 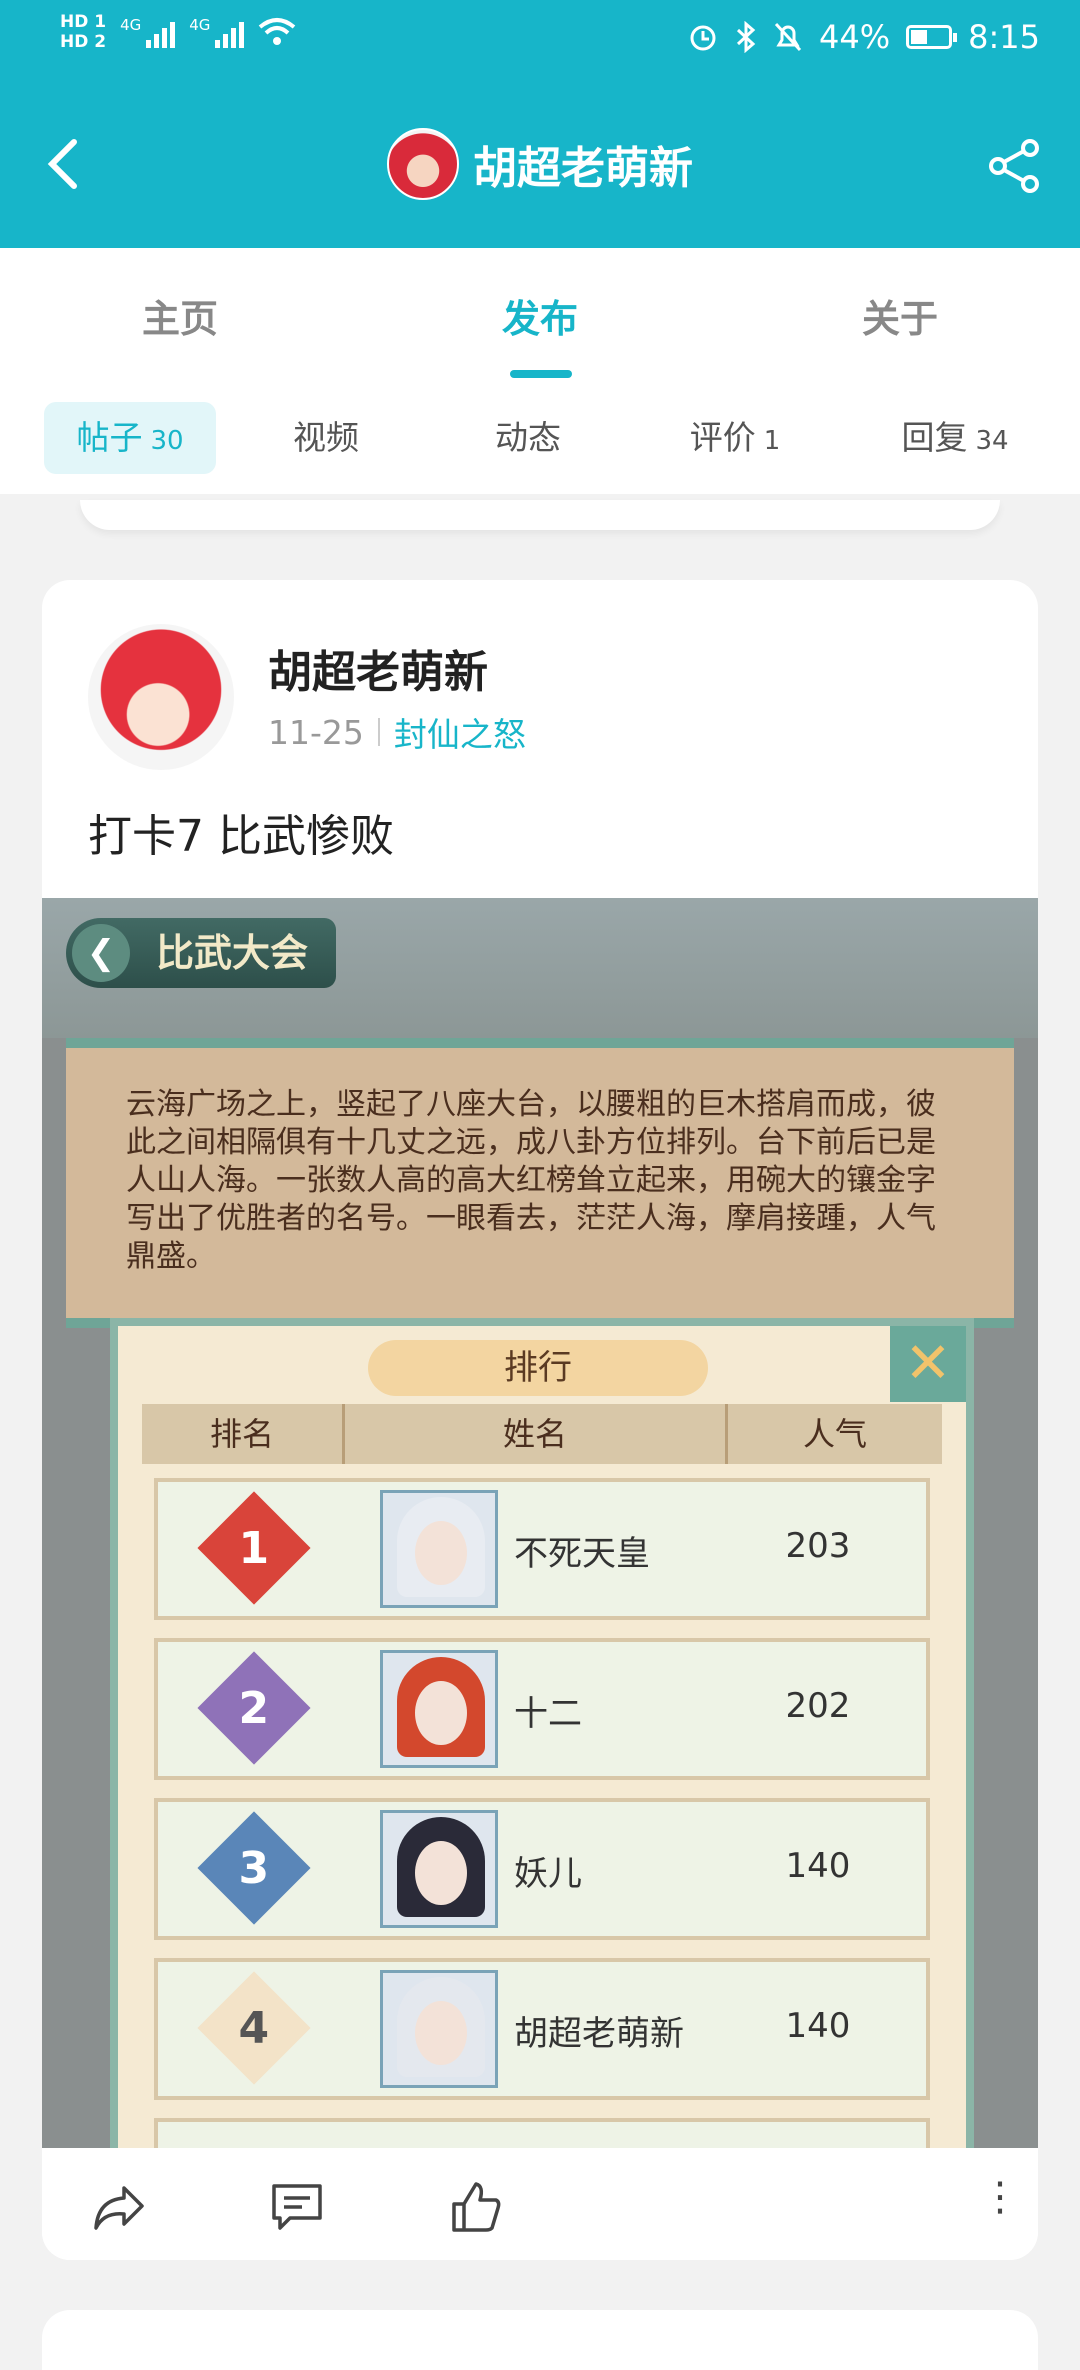 I want to click on sub-tabs: 帖子 30 视频 动态 评价 1 回复 34, so click(x=540, y=436).